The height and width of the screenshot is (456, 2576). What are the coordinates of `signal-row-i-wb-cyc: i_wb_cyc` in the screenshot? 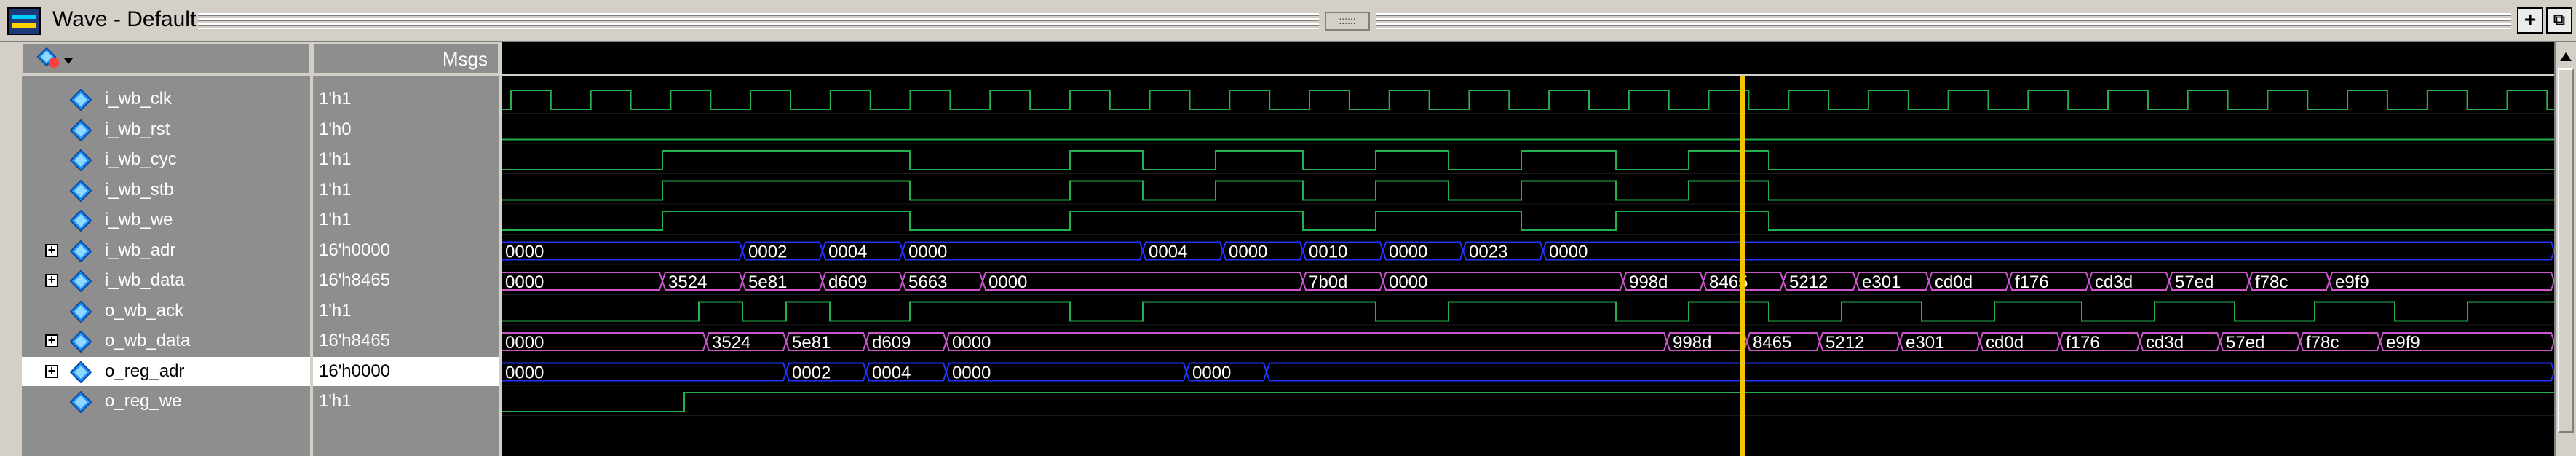 It's located at (166, 159).